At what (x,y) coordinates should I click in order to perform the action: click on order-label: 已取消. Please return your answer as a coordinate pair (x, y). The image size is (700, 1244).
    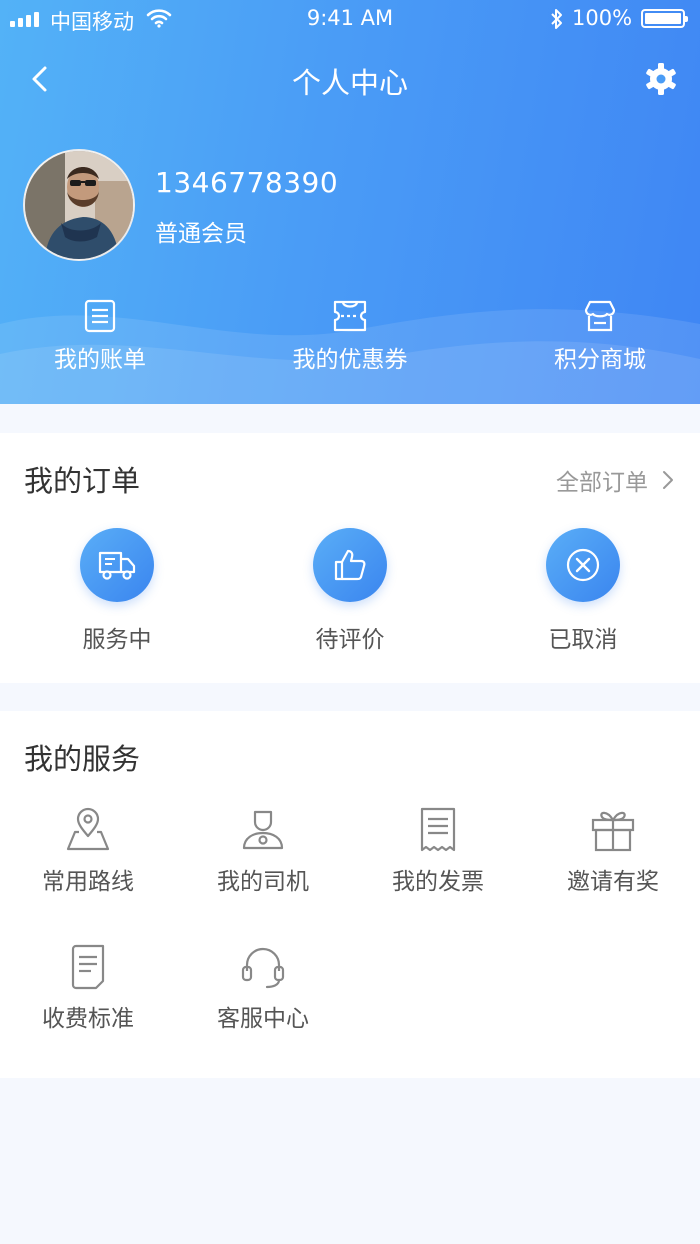
    Looking at the image, I should click on (583, 640).